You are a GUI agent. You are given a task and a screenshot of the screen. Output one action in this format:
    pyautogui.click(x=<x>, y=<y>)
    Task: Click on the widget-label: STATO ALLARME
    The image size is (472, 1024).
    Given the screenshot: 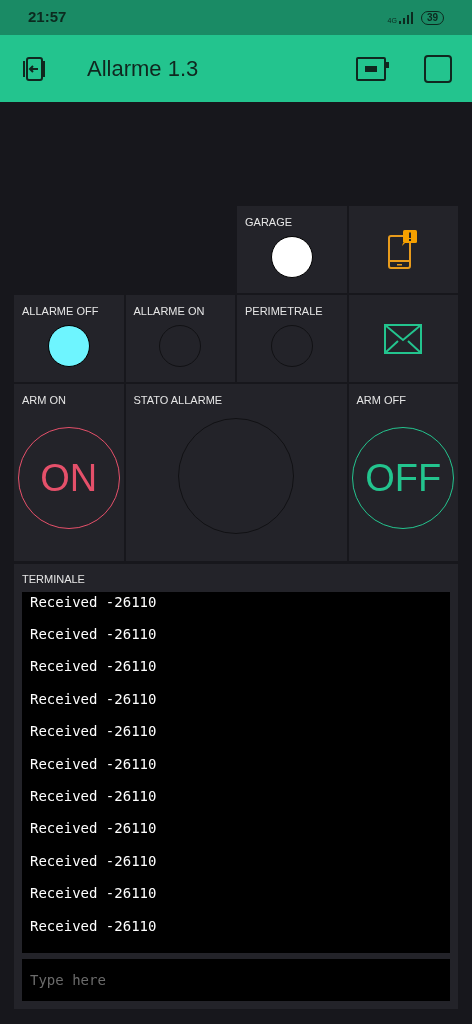 What is the action you would take?
    pyautogui.click(x=178, y=400)
    